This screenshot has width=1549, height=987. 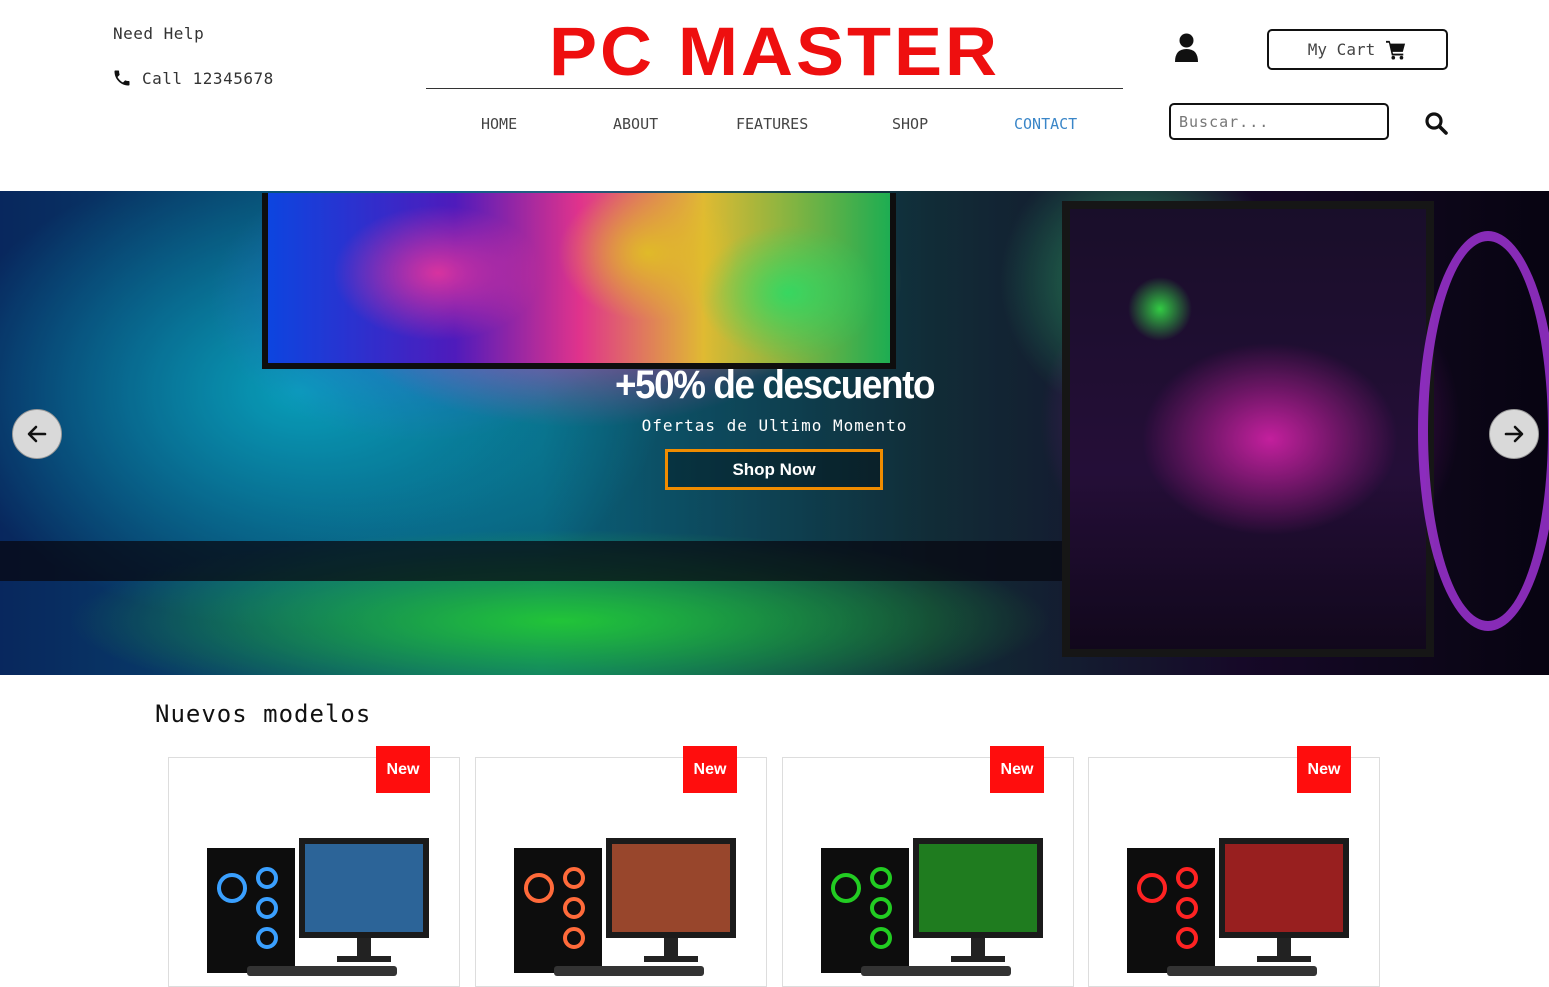 I want to click on cart-button: My Cart, so click(x=1357, y=49).